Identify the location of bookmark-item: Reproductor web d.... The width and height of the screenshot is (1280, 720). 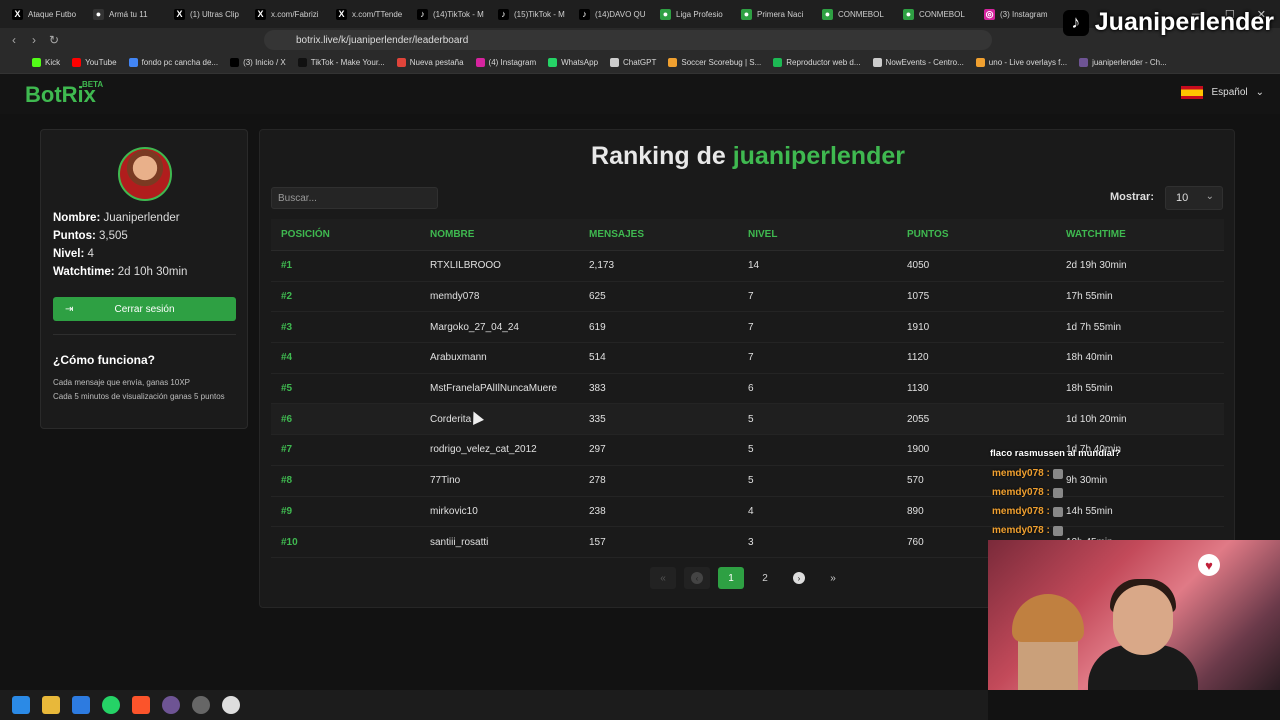
(817, 62).